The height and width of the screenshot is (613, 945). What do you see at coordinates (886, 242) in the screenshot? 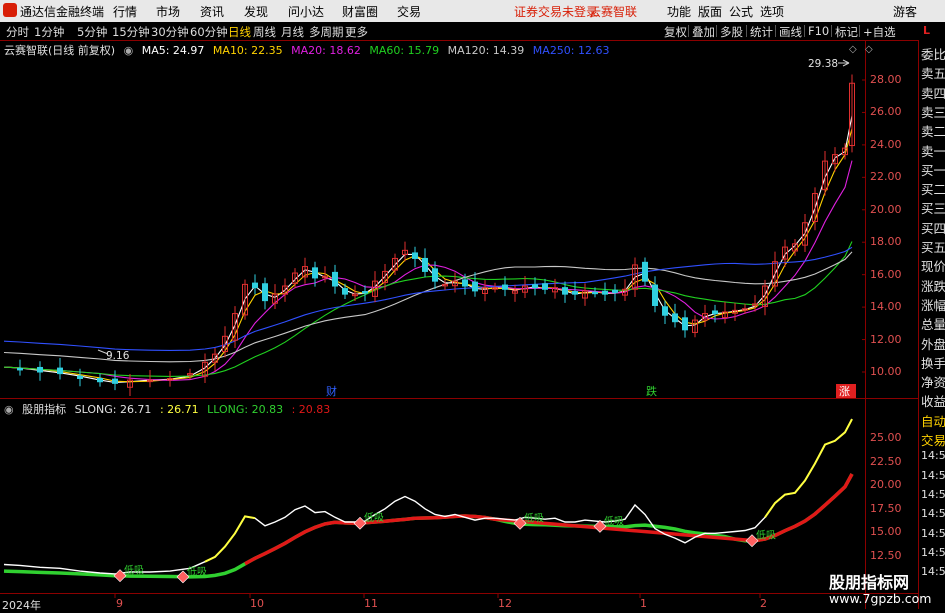
I see `y-tick-main: 18.00` at bounding box center [886, 242].